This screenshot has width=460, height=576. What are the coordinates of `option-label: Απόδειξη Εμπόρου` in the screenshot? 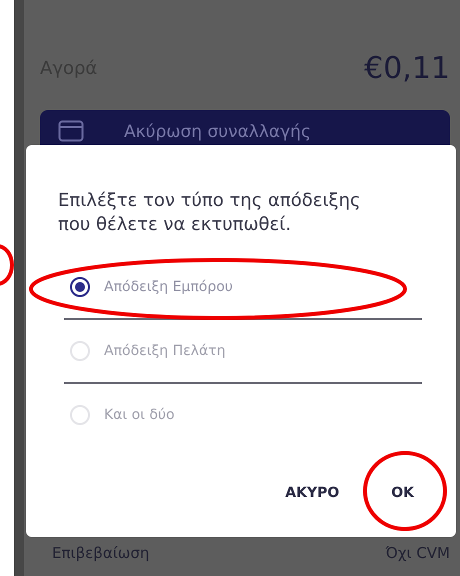 It's located at (168, 287).